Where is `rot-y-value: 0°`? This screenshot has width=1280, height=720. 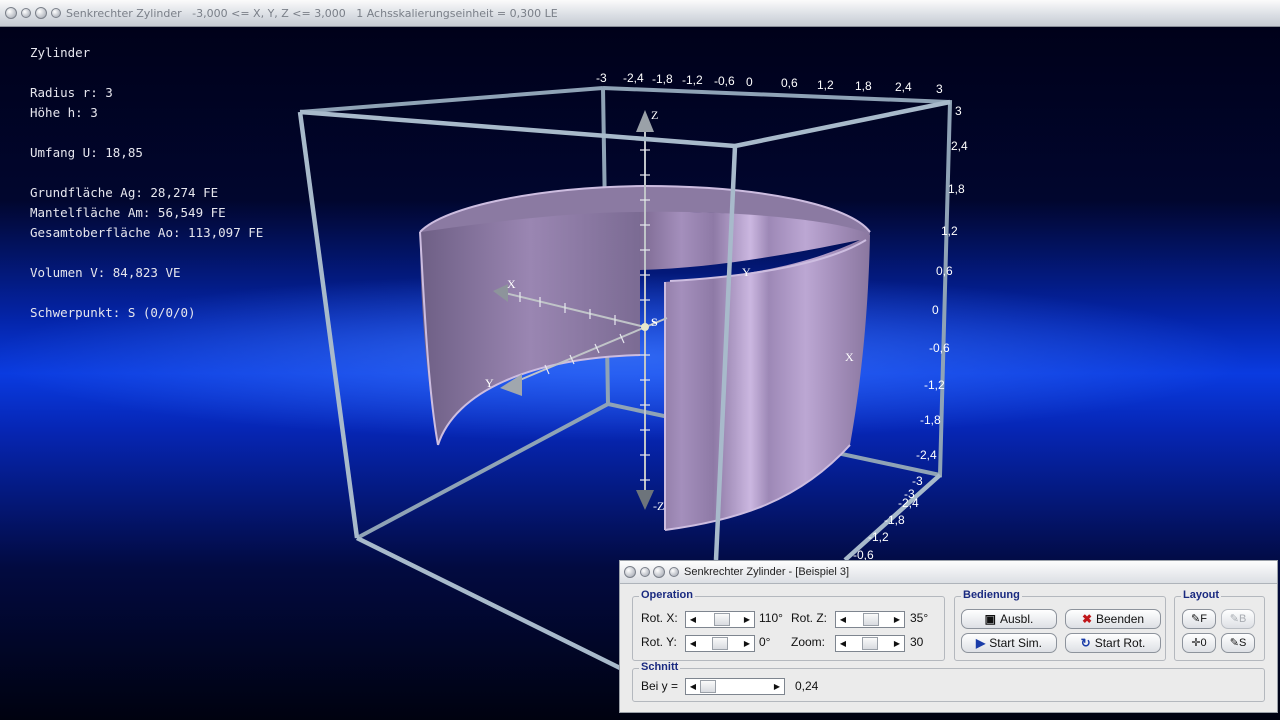 rot-y-value: 0° is located at coordinates (765, 642).